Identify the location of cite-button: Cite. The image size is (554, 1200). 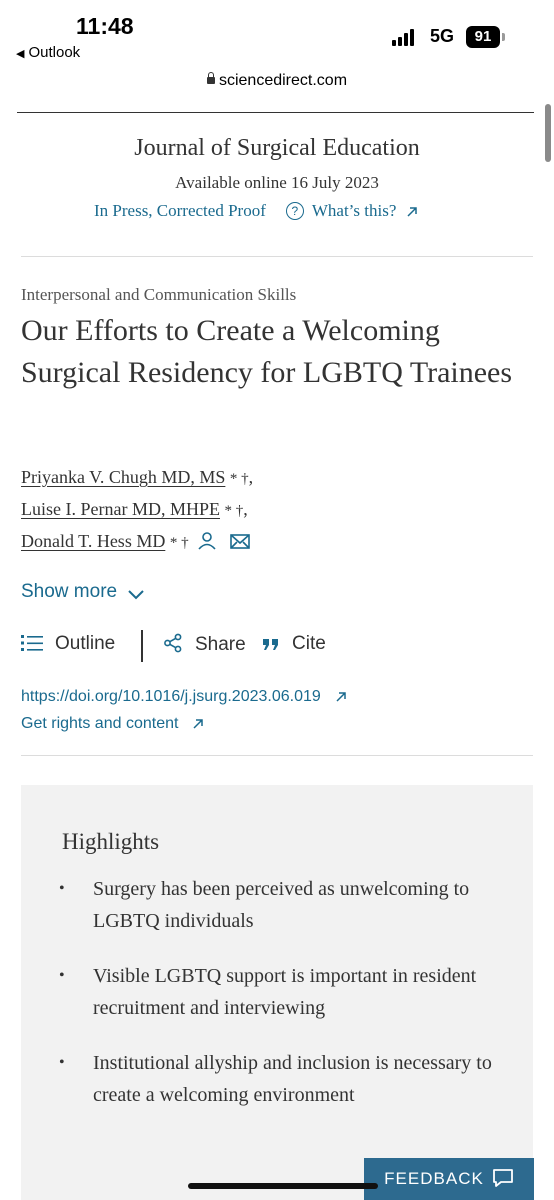
(294, 644).